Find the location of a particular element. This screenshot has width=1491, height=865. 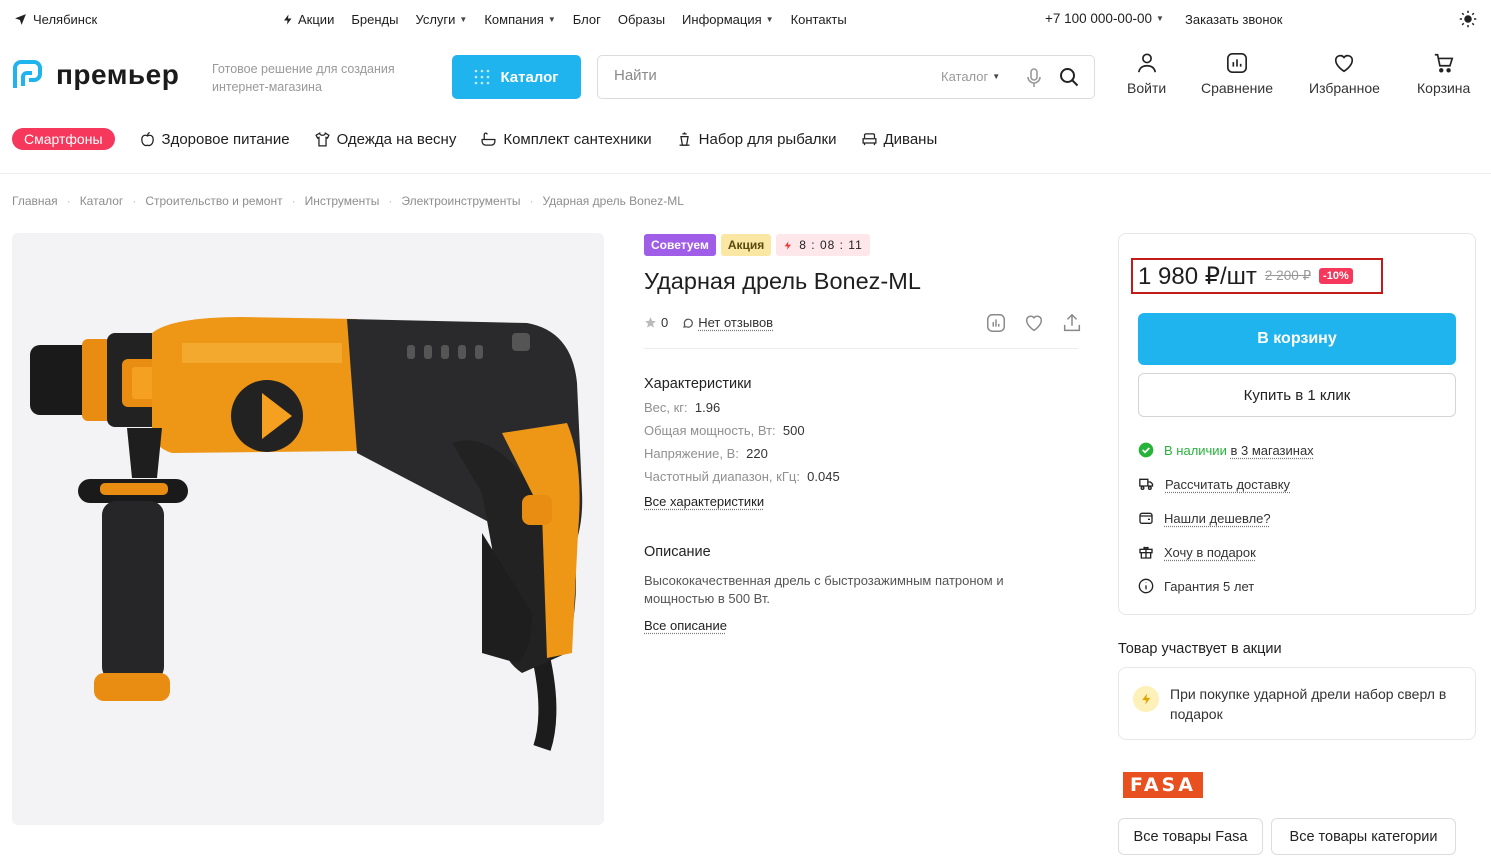

category-healthy-food: Здоровое питание is located at coordinates (214, 139).